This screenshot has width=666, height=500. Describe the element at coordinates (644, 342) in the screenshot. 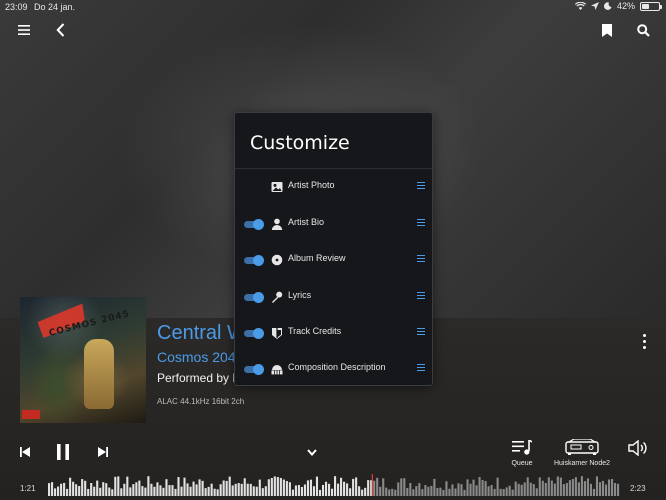

I see `more-options-button` at that location.